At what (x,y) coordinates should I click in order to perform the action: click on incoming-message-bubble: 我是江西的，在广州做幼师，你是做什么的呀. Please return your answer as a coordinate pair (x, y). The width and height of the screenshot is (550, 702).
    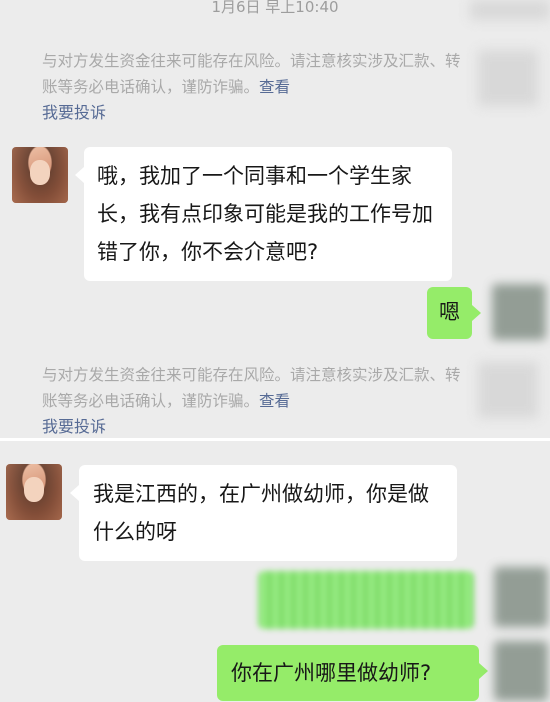
    Looking at the image, I should click on (263, 513).